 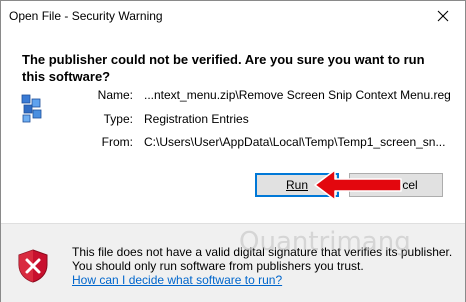 I want to click on detail-label: Type:, so click(x=118, y=119).